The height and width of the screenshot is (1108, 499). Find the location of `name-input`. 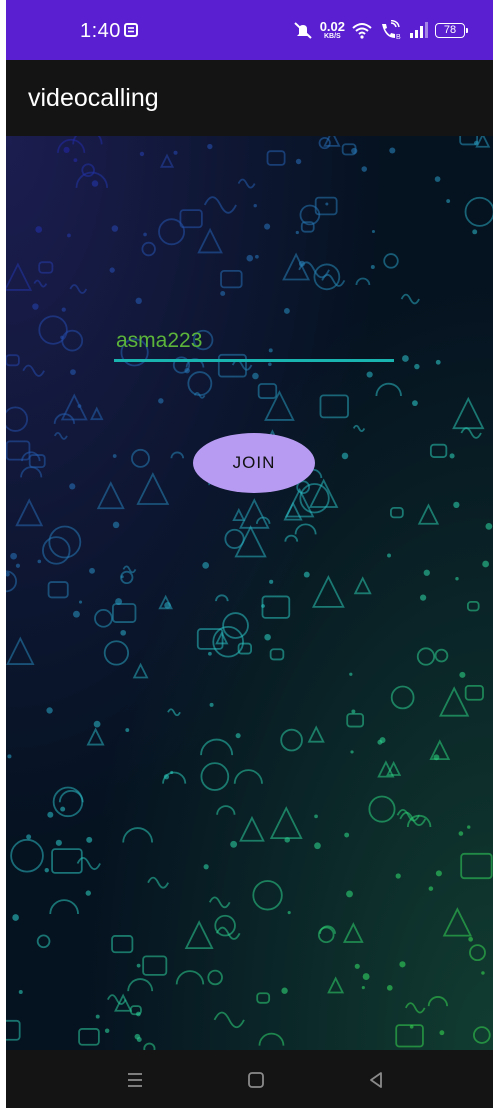

name-input is located at coordinates (254, 341).